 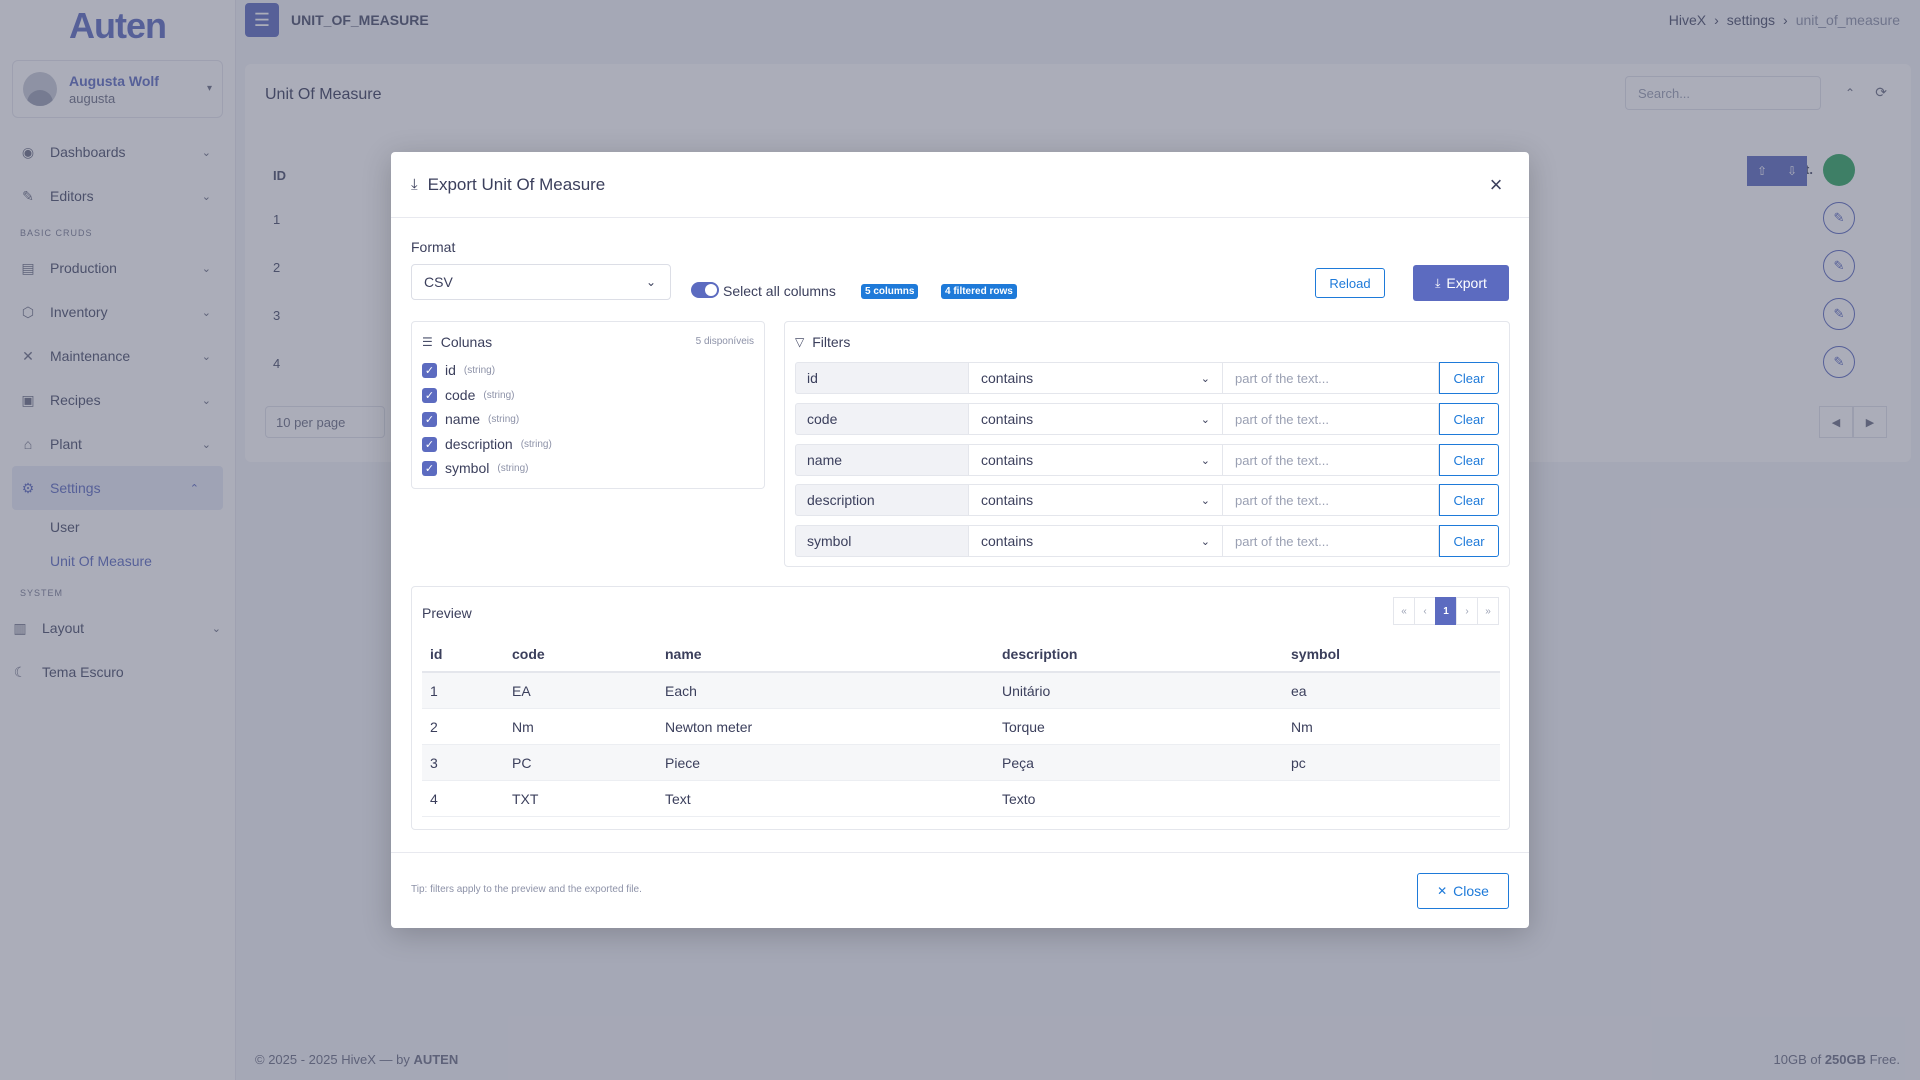 What do you see at coordinates (1466, 283) in the screenshot?
I see `export-button-label: Export` at bounding box center [1466, 283].